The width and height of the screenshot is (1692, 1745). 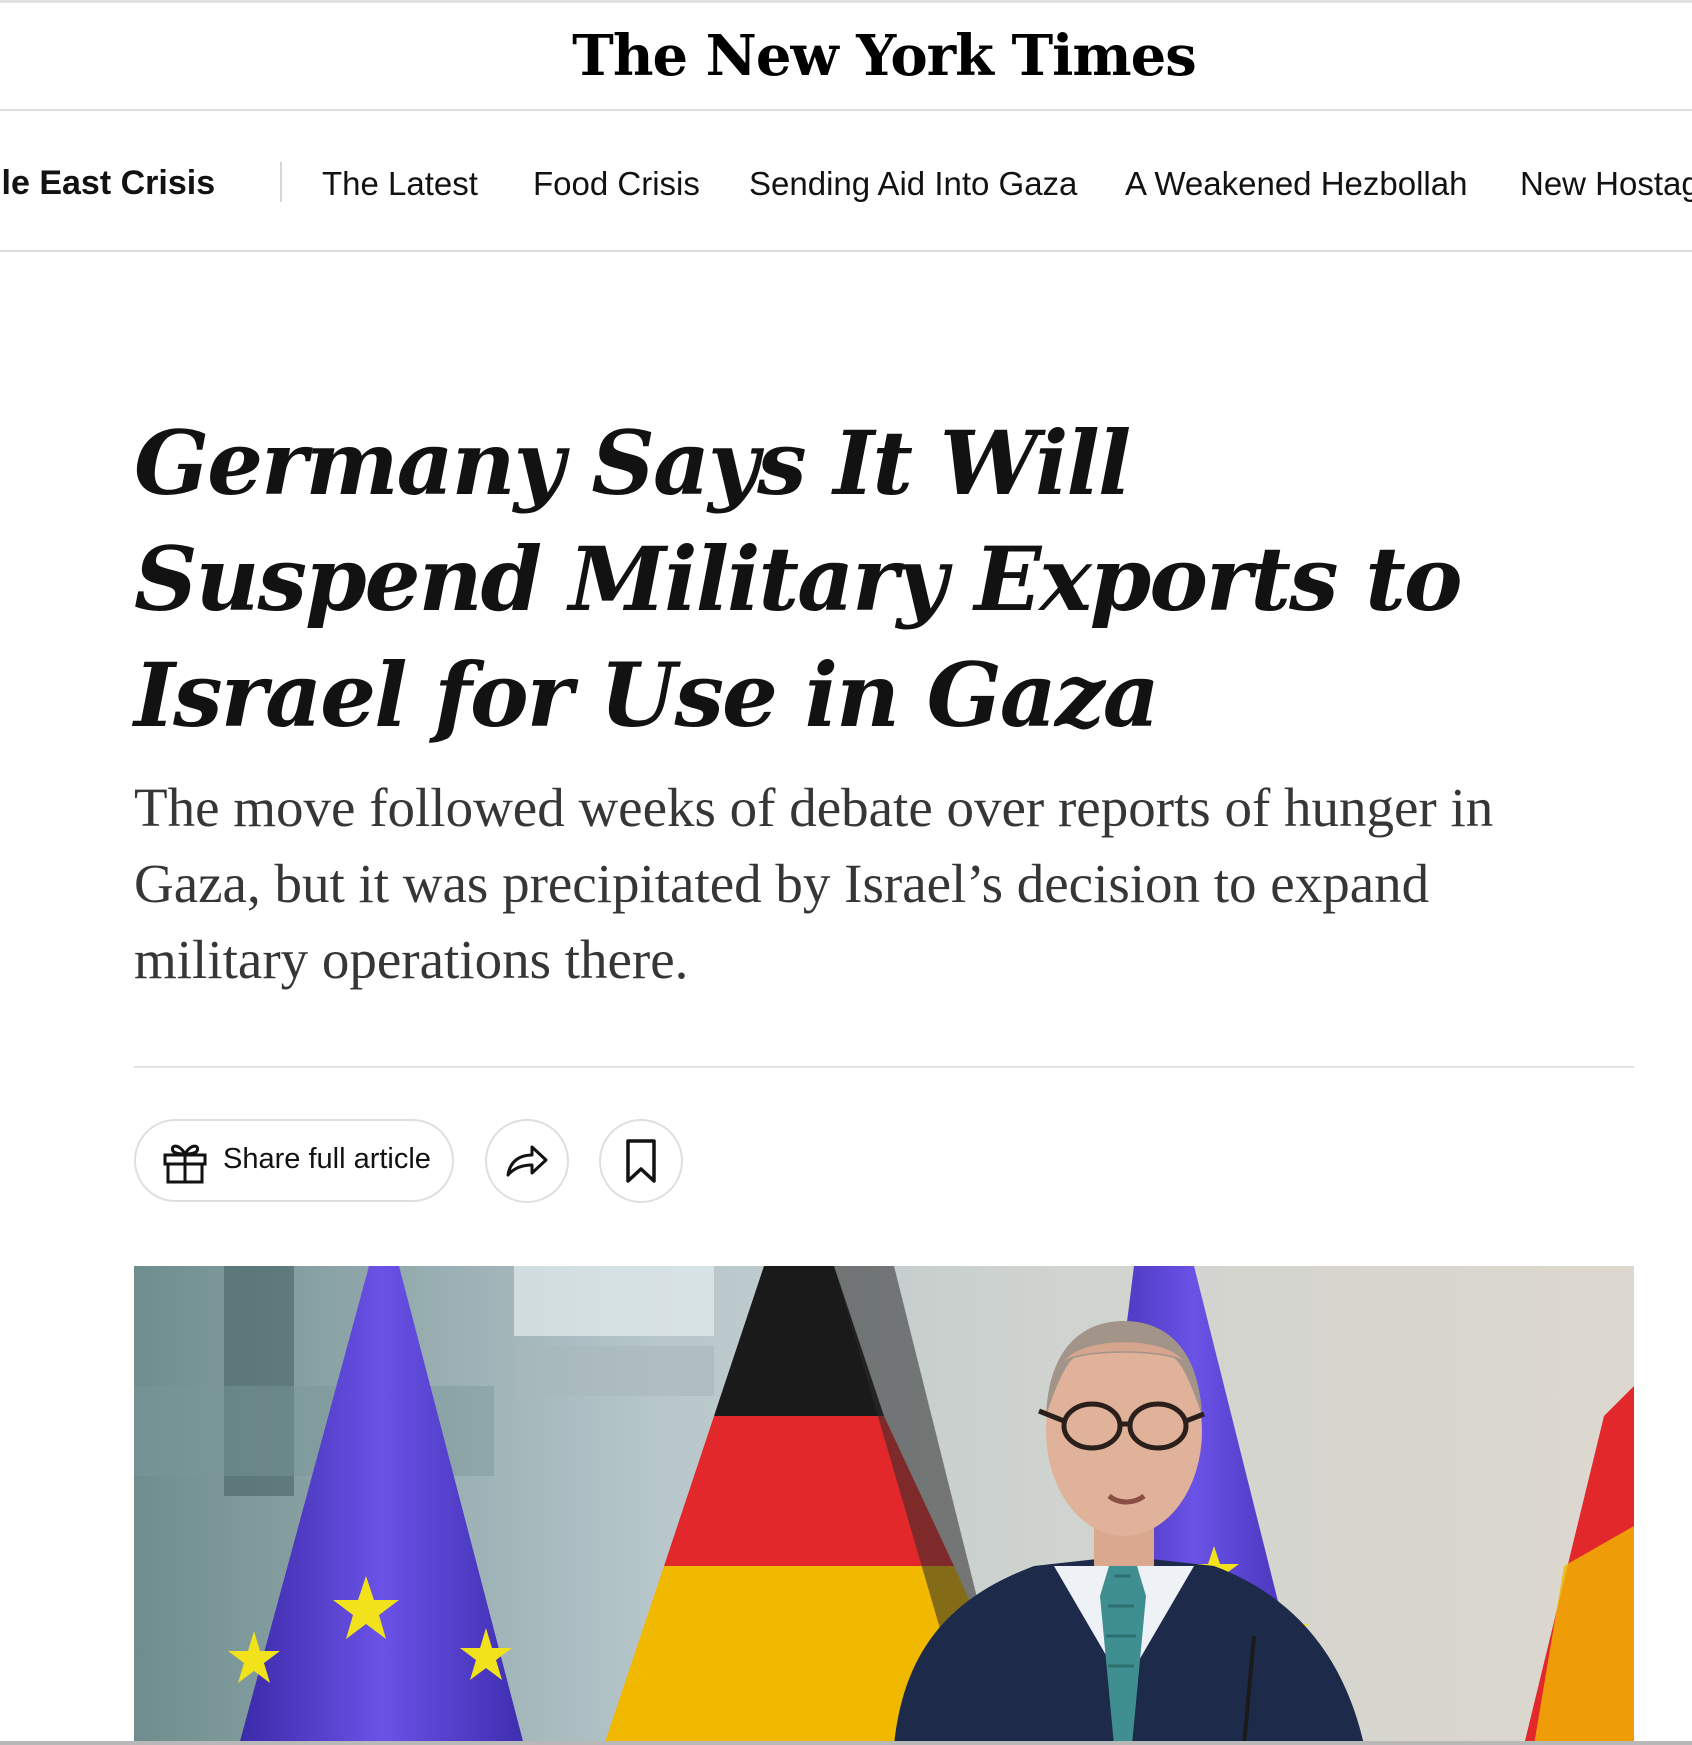 What do you see at coordinates (884, 1067) in the screenshot?
I see `headline-divider` at bounding box center [884, 1067].